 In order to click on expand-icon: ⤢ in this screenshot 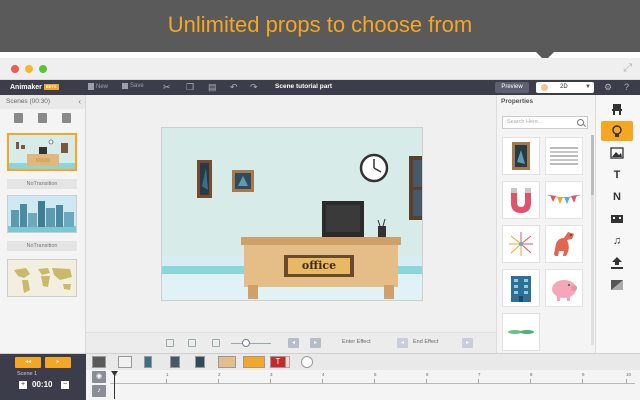, I will do `click(627, 68)`.